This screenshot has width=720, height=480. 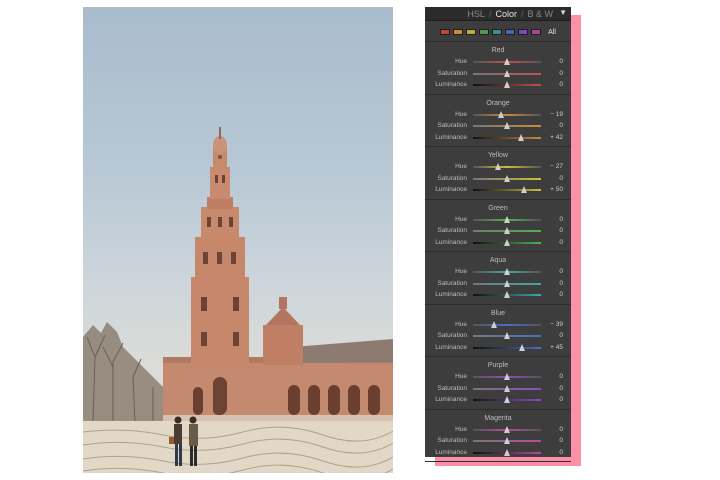 What do you see at coordinates (506, 14) in the screenshot?
I see `tab-color: Color` at bounding box center [506, 14].